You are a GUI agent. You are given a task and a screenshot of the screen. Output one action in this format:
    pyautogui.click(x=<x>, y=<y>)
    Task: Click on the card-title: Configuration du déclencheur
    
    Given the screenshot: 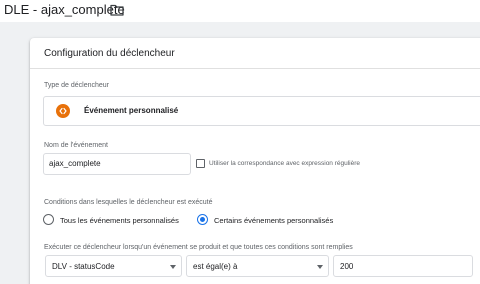 What is the action you would take?
    pyautogui.click(x=109, y=53)
    